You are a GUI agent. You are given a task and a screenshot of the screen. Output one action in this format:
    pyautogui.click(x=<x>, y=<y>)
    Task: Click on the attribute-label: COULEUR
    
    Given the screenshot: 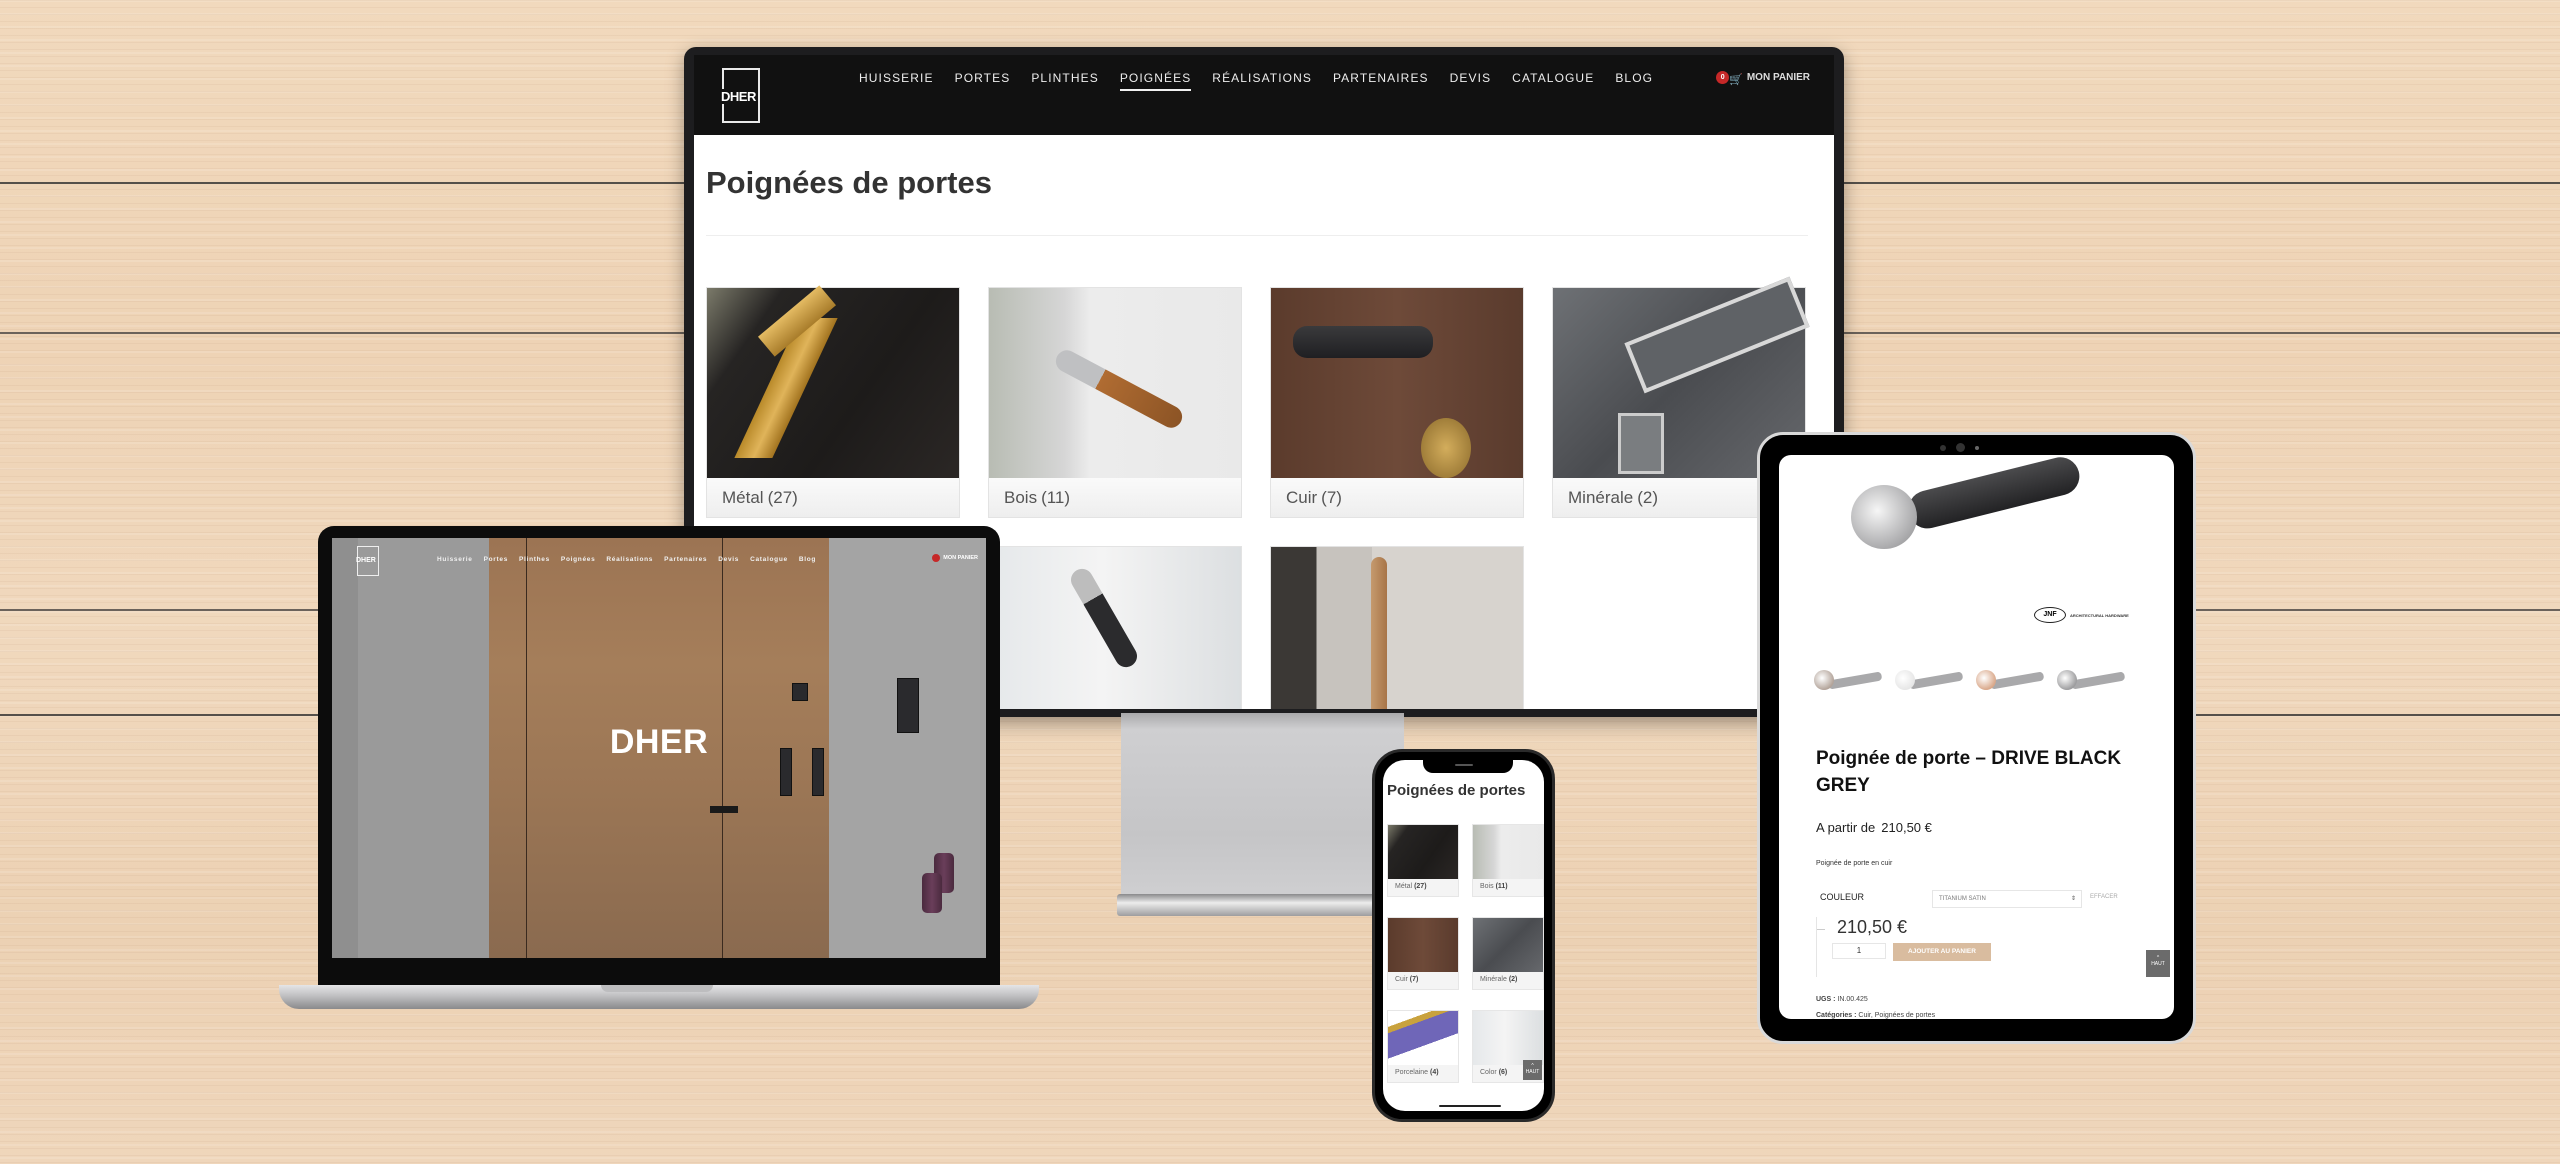 What is the action you would take?
    pyautogui.click(x=1842, y=897)
    